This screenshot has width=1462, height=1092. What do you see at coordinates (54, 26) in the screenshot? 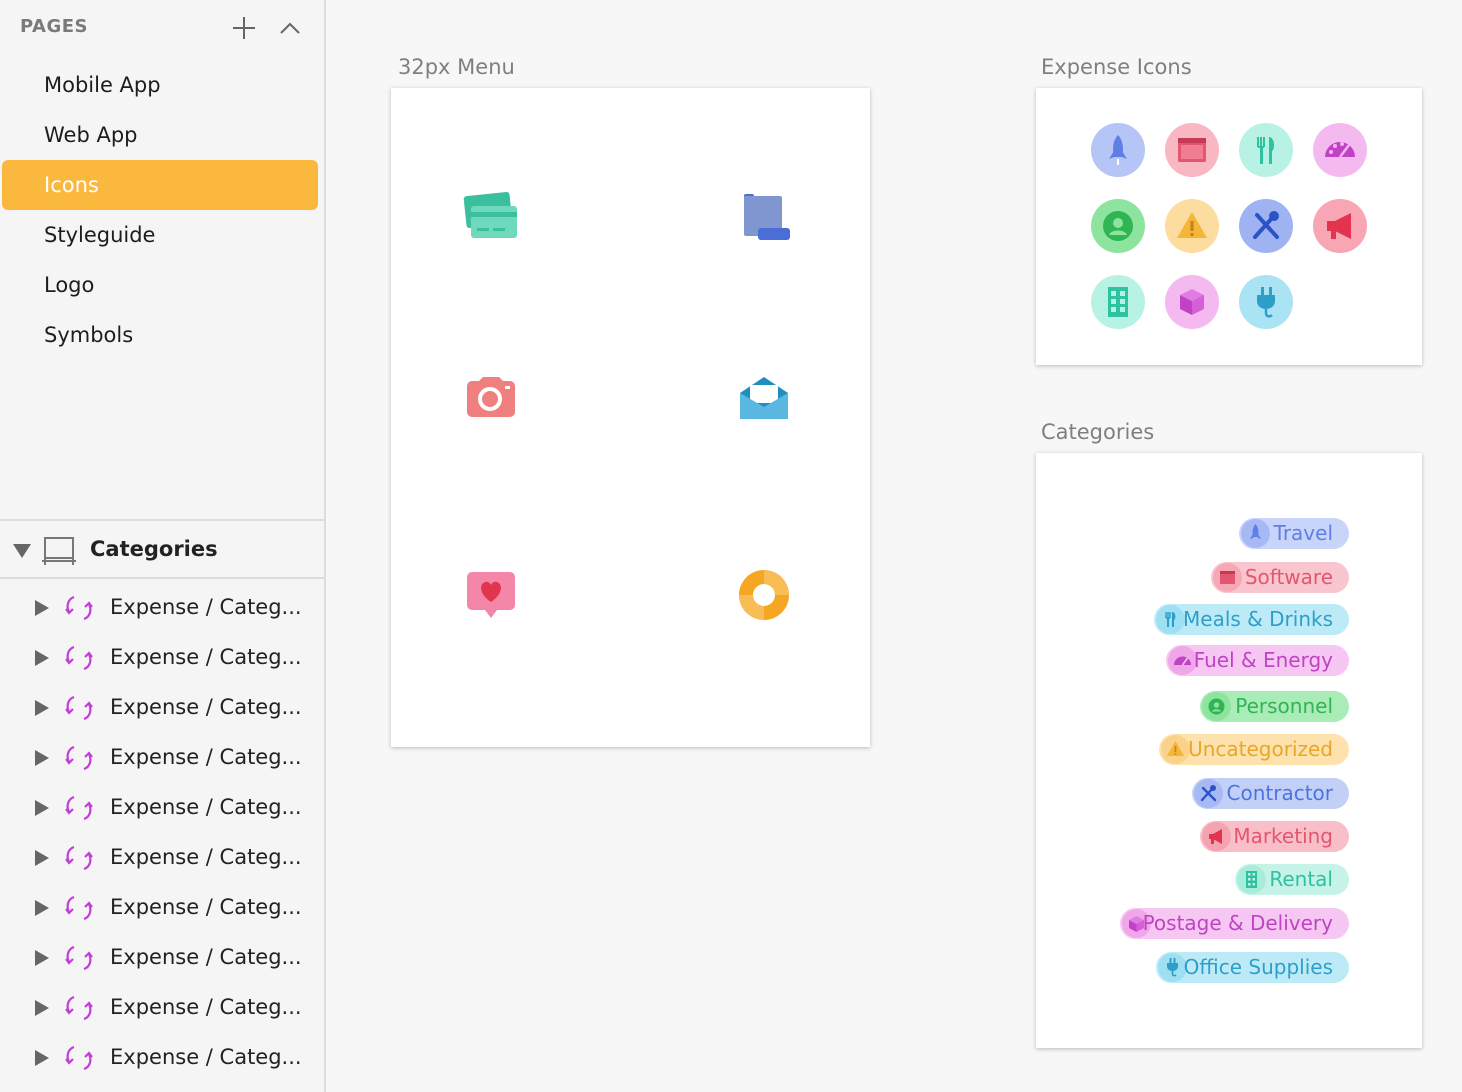
I see `pages-title: PAGES` at bounding box center [54, 26].